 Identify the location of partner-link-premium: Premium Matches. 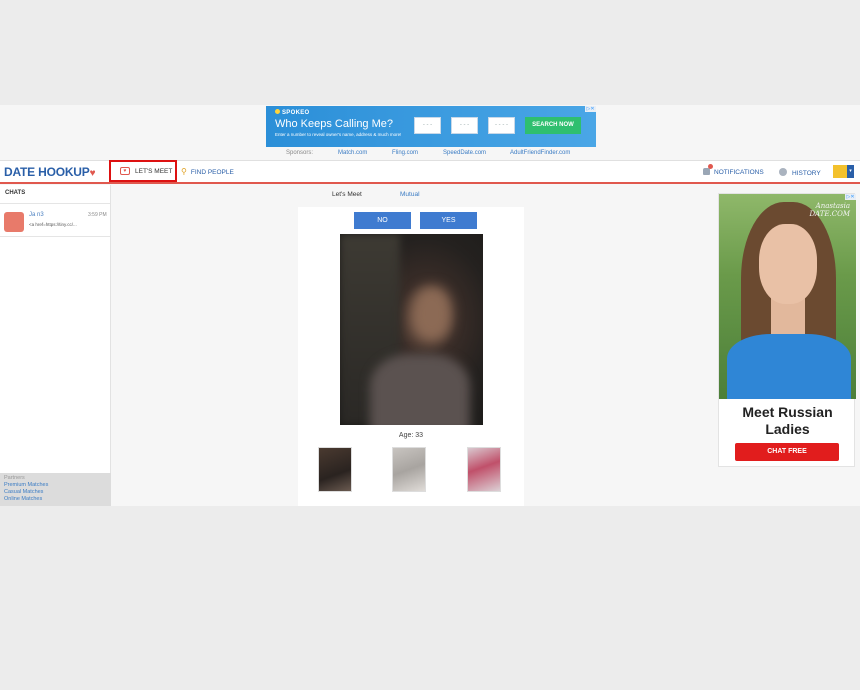
(55, 485).